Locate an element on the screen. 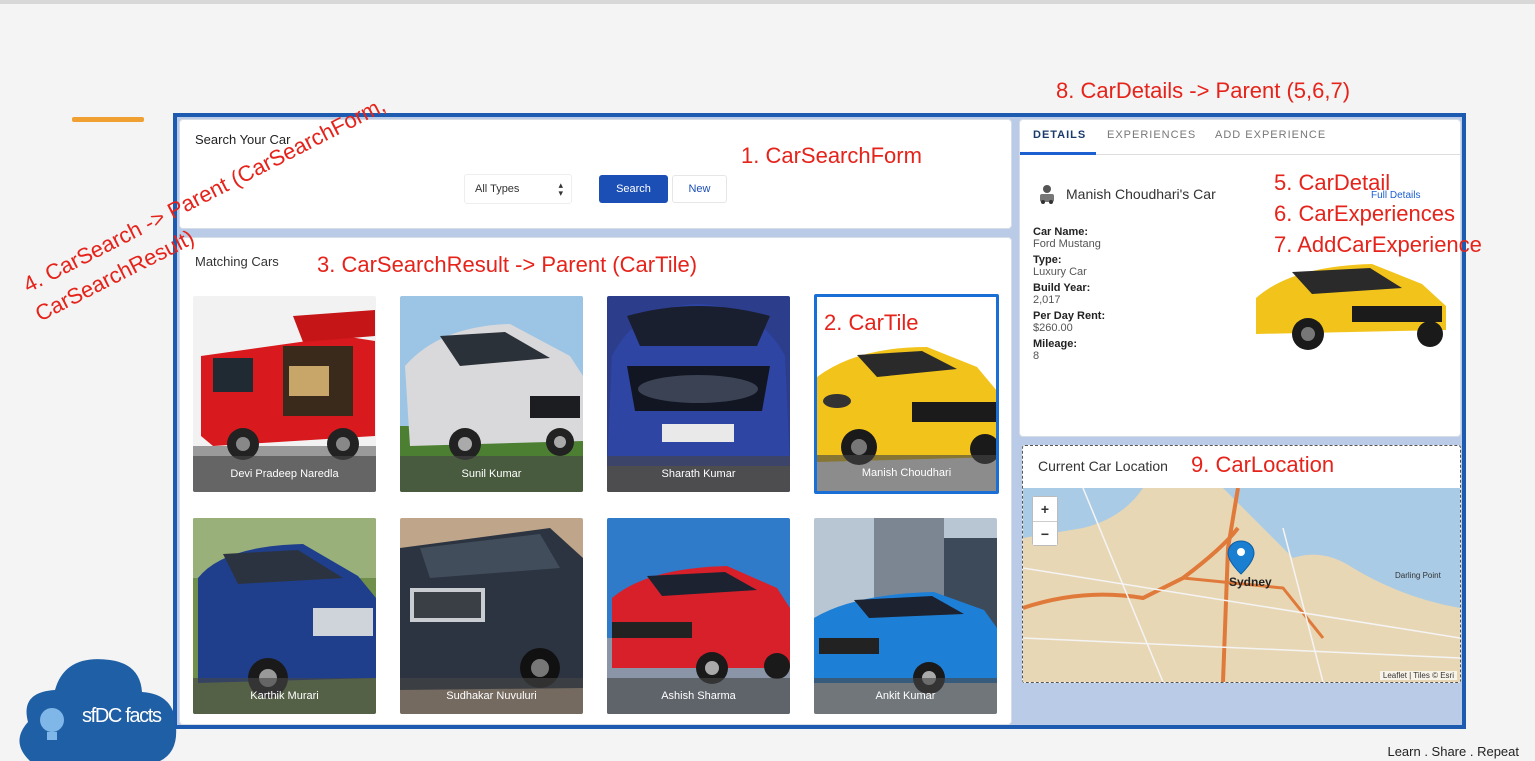 The height and width of the screenshot is (761, 1535). car-tile-owner: Karthik Murari is located at coordinates (284, 696).